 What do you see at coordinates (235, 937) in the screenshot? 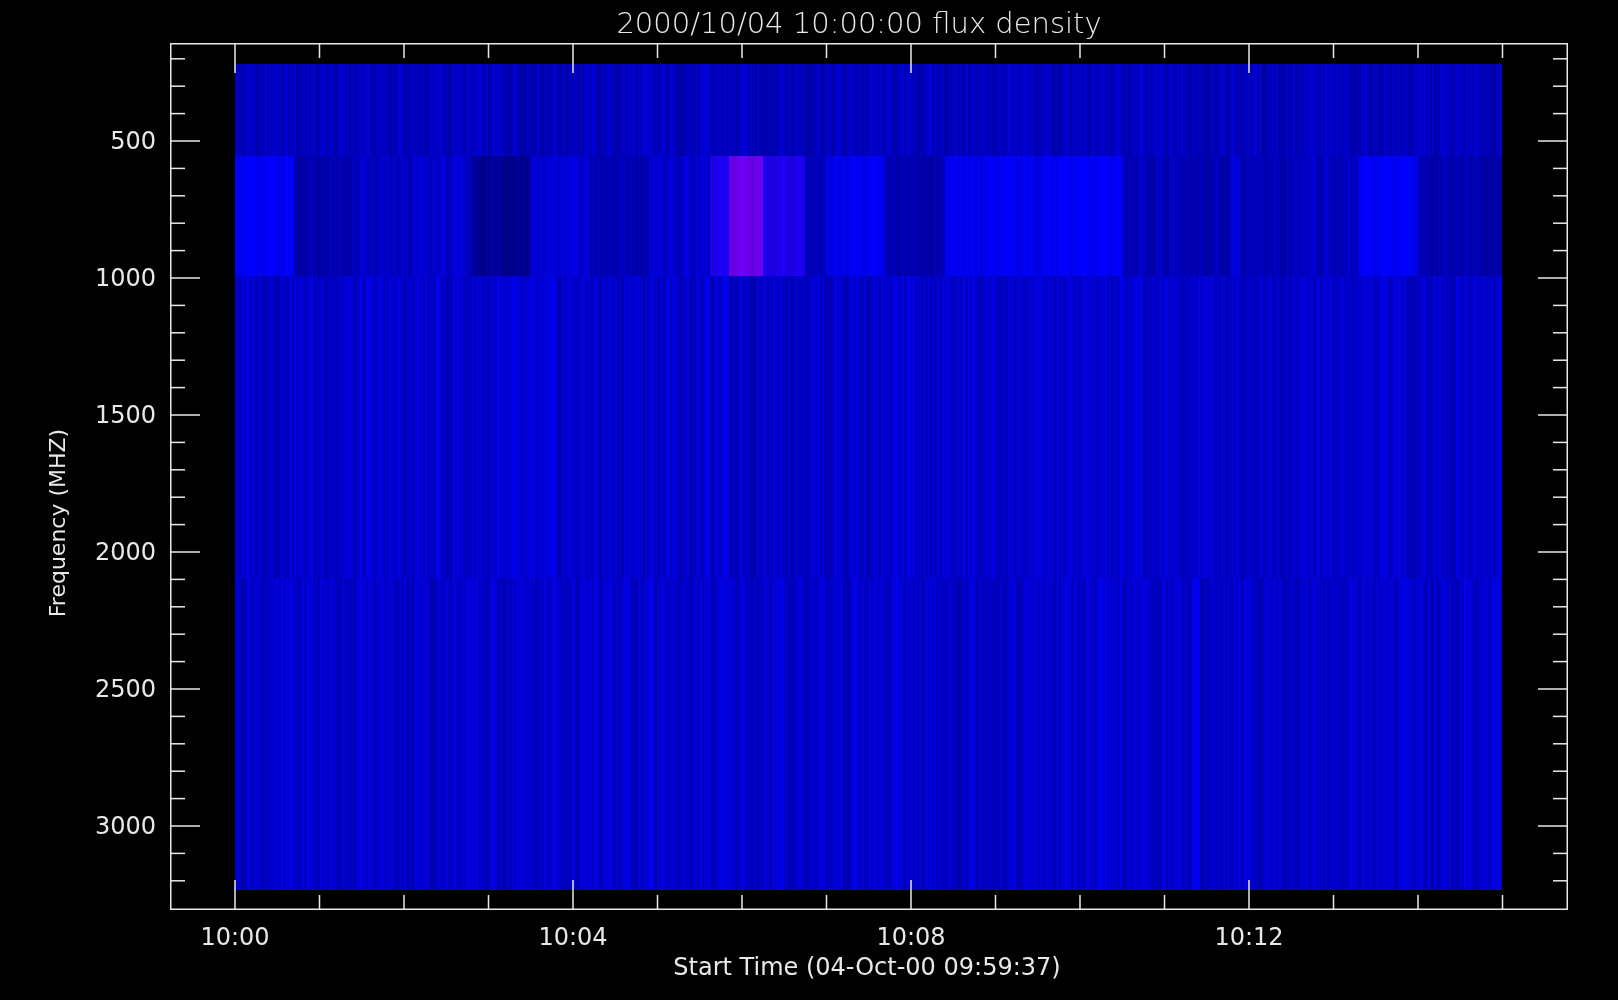
I see `x-tick-label: 10:00` at bounding box center [235, 937].